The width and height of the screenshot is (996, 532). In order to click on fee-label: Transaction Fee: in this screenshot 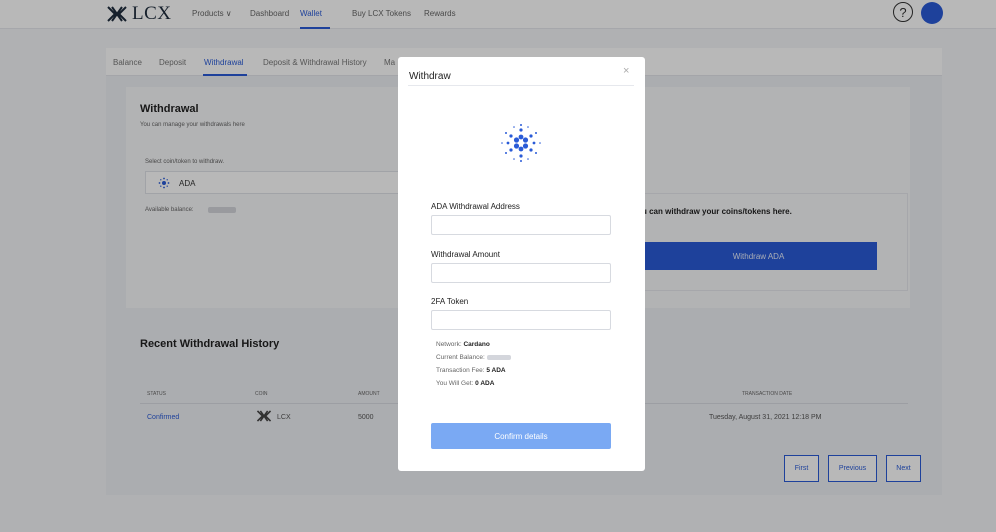, I will do `click(460, 370)`.